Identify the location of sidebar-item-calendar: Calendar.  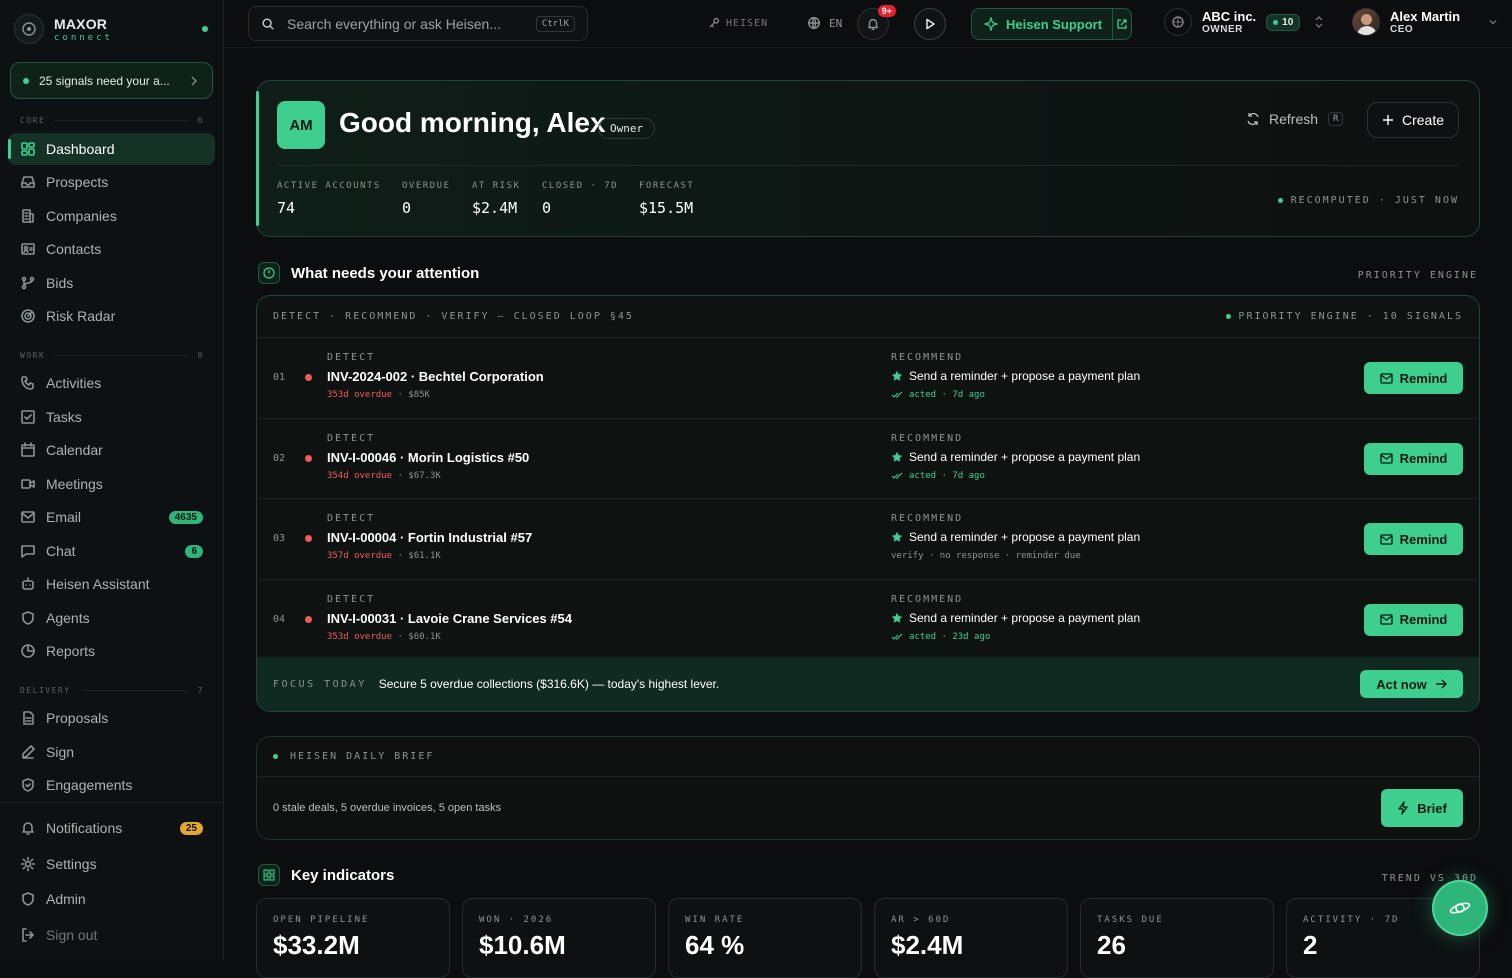
(111, 450).